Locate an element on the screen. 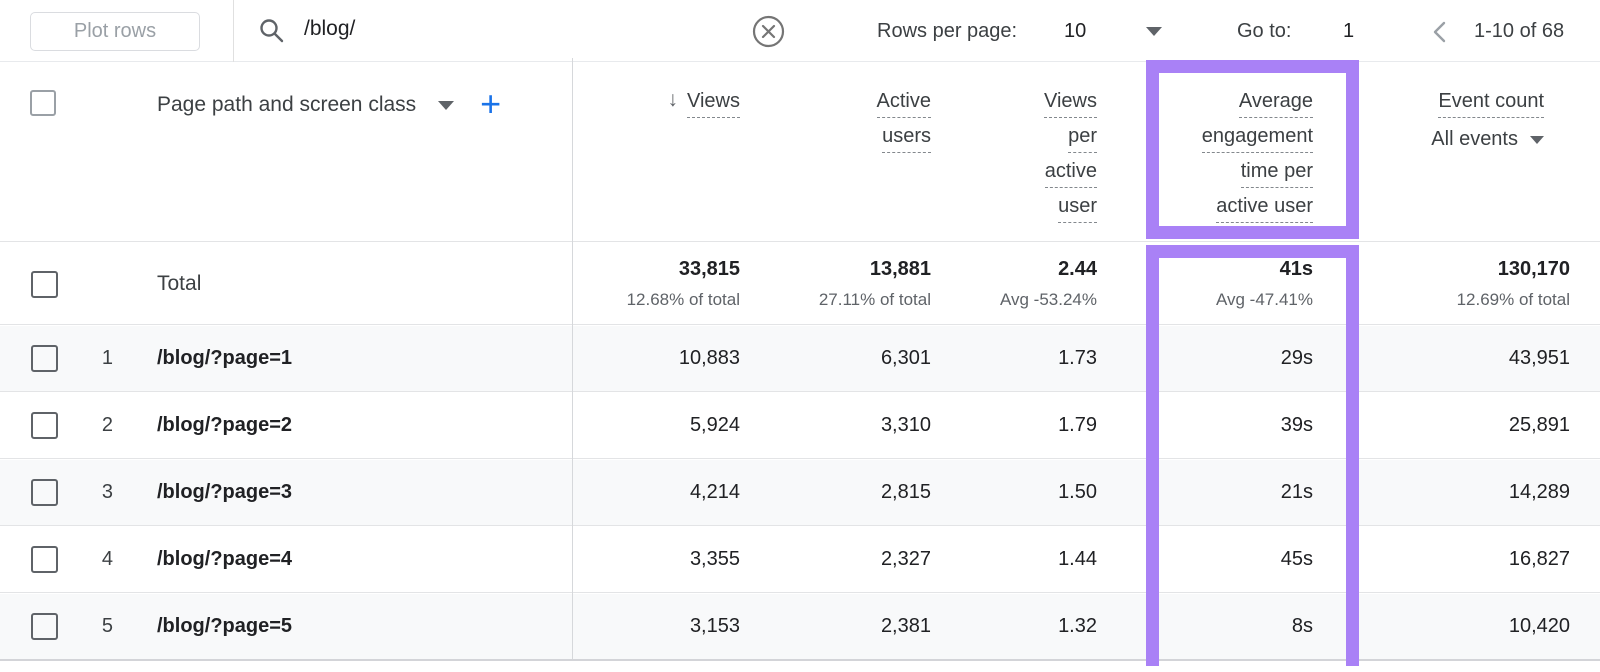 The image size is (1600, 672). views-value: 3,355 is located at coordinates (714, 559).